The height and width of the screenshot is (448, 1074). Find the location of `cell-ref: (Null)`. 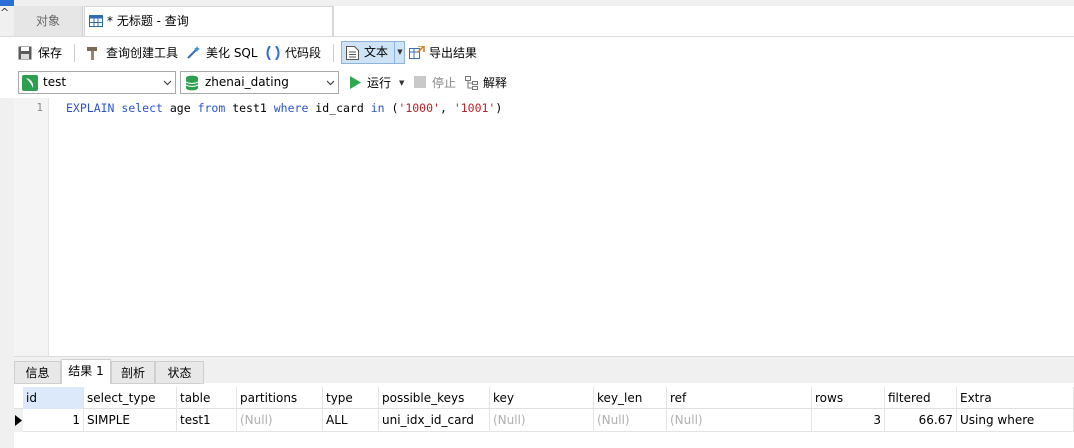

cell-ref: (Null) is located at coordinates (739, 420).